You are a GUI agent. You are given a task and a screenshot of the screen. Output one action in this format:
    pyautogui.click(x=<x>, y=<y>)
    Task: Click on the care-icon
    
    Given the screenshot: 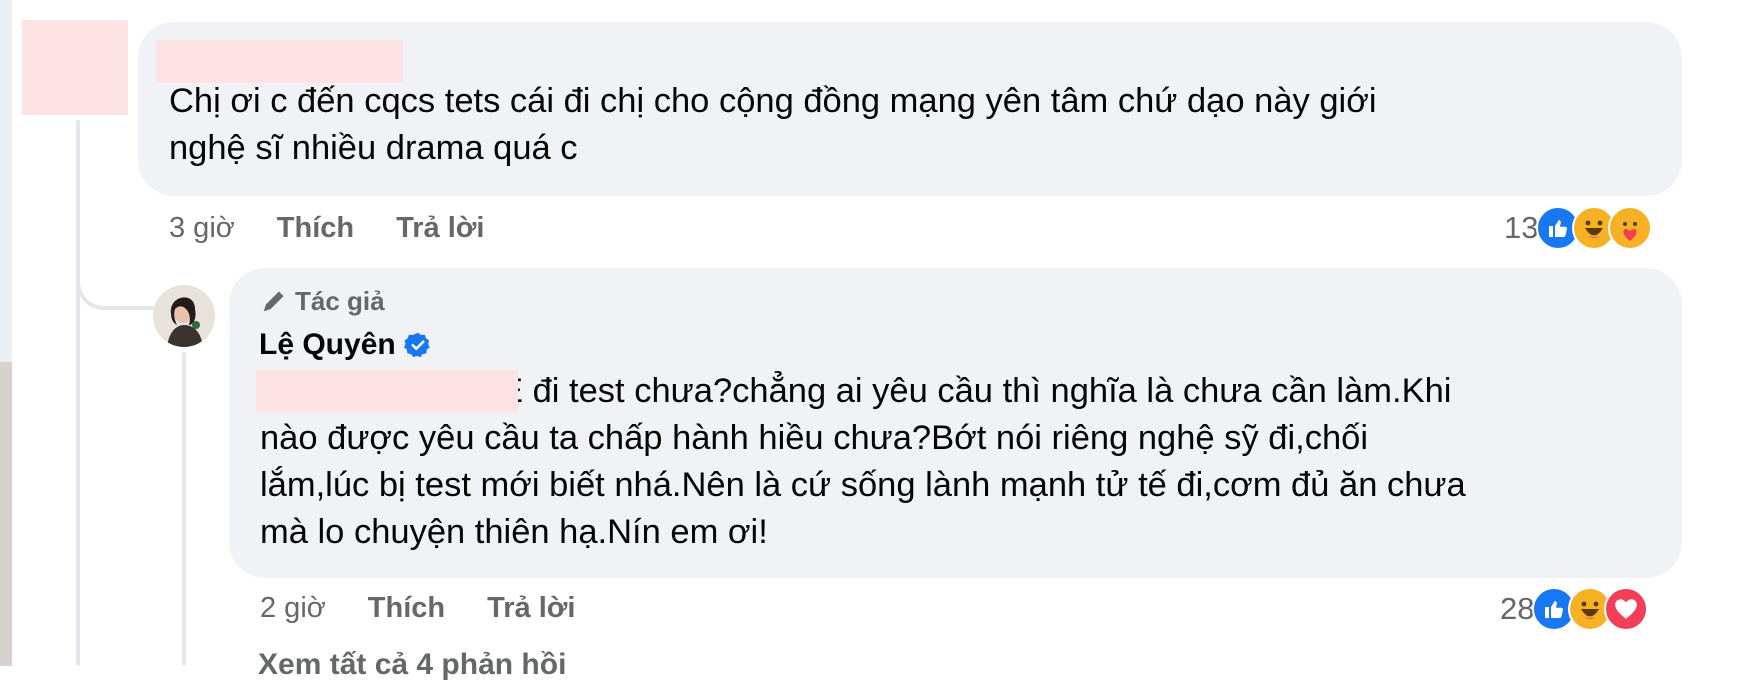 What is the action you would take?
    pyautogui.click(x=1630, y=228)
    